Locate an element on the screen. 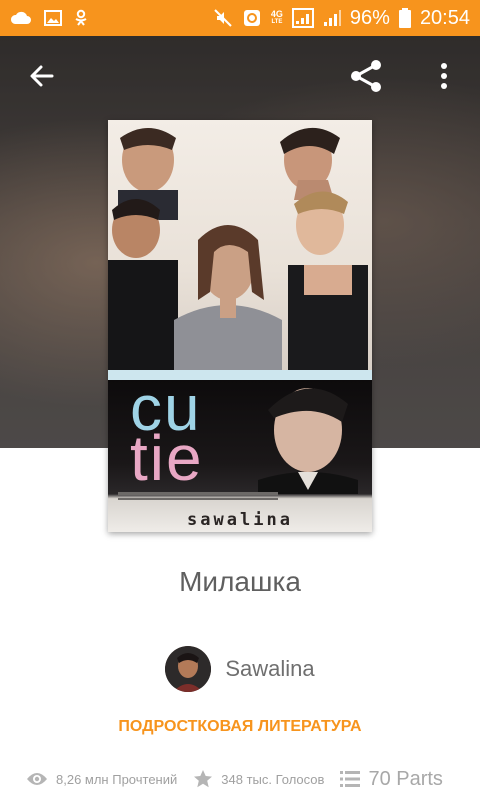 The width and height of the screenshot is (480, 800). data-saver-icon is located at coordinates (252, 18).